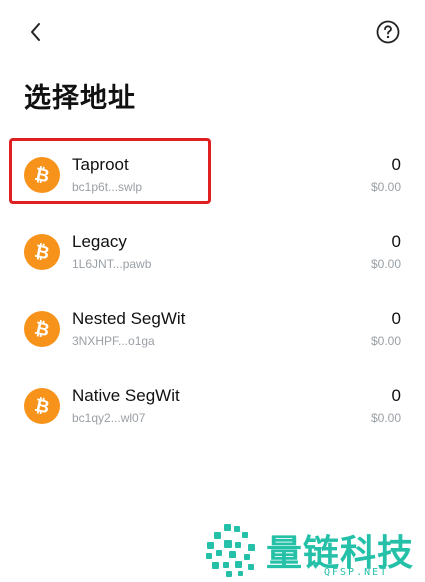 The image size is (425, 582). I want to click on address-type-label: Nested SegWit, so click(129, 318).